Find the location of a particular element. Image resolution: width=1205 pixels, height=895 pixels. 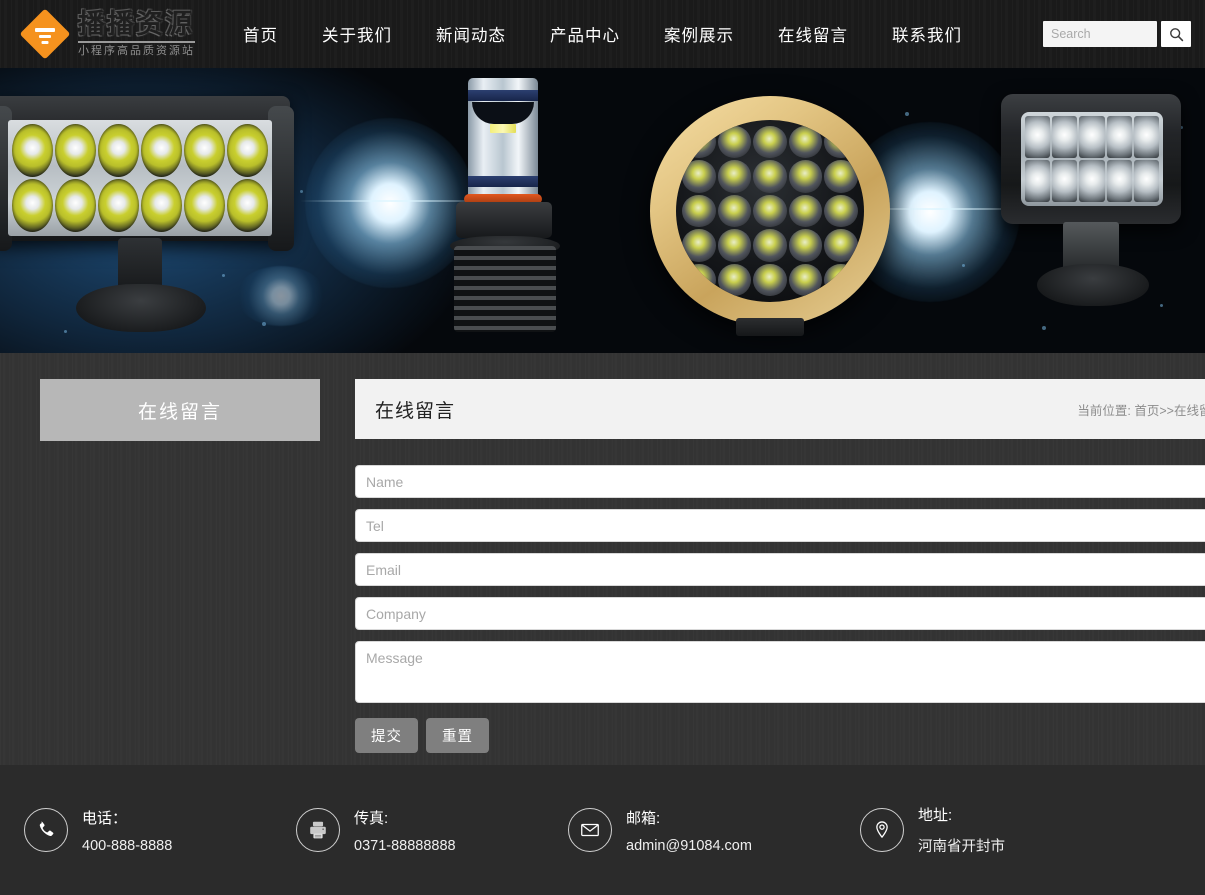

logo-title: 播播资源 is located at coordinates (136, 24).